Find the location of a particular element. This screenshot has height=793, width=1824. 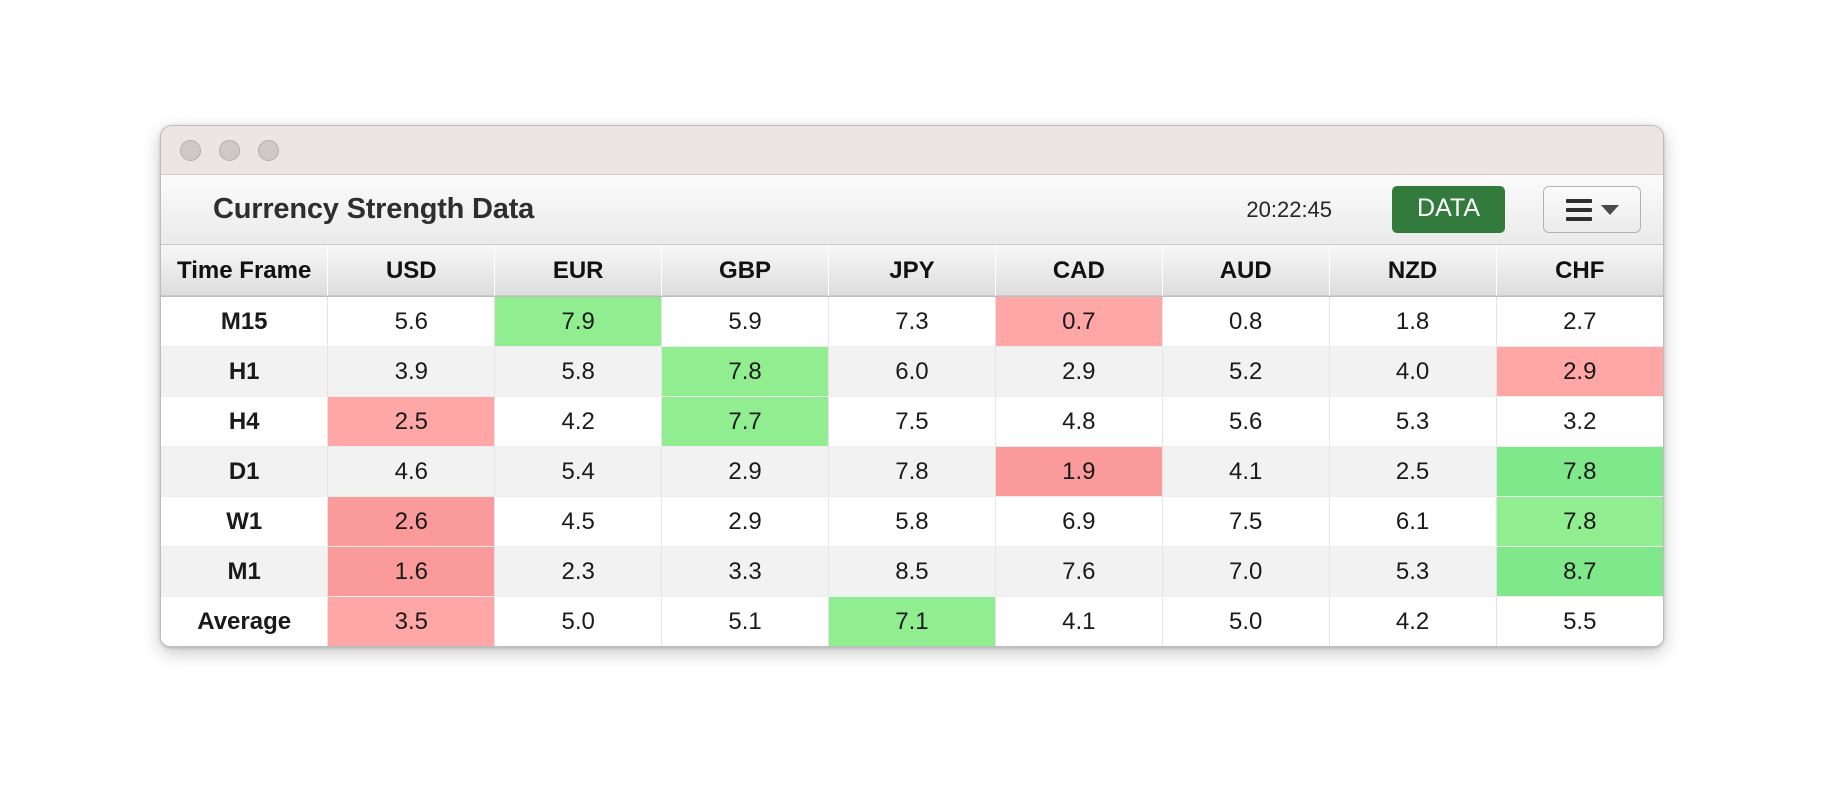

data-cell: 5.0 is located at coordinates (1246, 621).